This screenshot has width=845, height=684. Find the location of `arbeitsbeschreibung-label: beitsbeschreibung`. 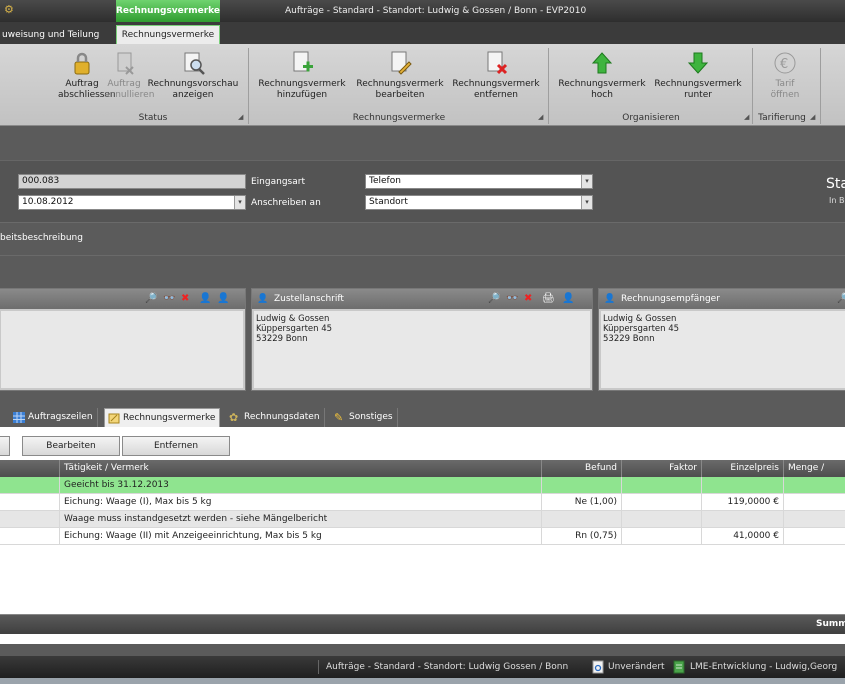

arbeitsbeschreibung-label: beitsbeschreibung is located at coordinates (41, 238).